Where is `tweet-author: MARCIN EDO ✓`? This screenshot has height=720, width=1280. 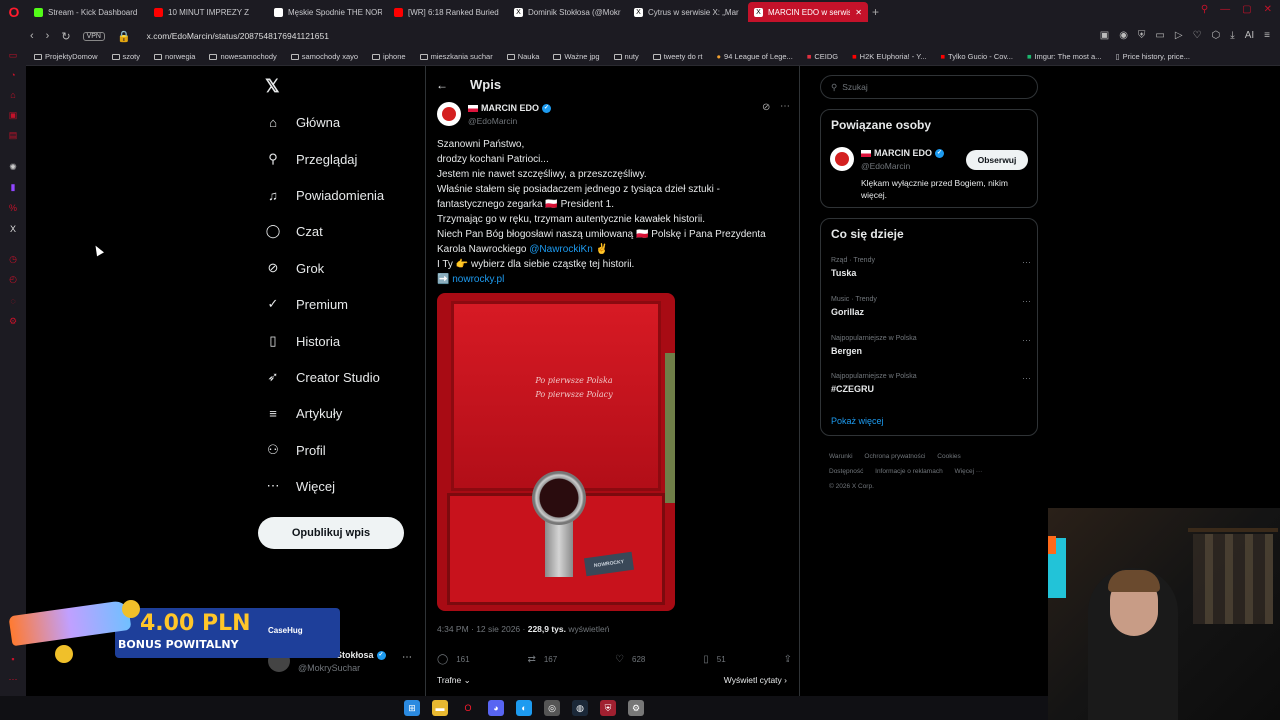 tweet-author: MARCIN EDO ✓ is located at coordinates (509, 108).